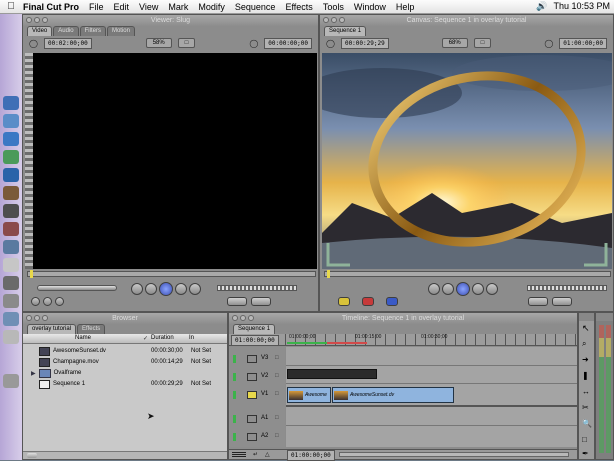 Image resolution: width=614 pixels, height=461 pixels. I want to click on track-select-tool-icon: ➜, so click(585, 359).